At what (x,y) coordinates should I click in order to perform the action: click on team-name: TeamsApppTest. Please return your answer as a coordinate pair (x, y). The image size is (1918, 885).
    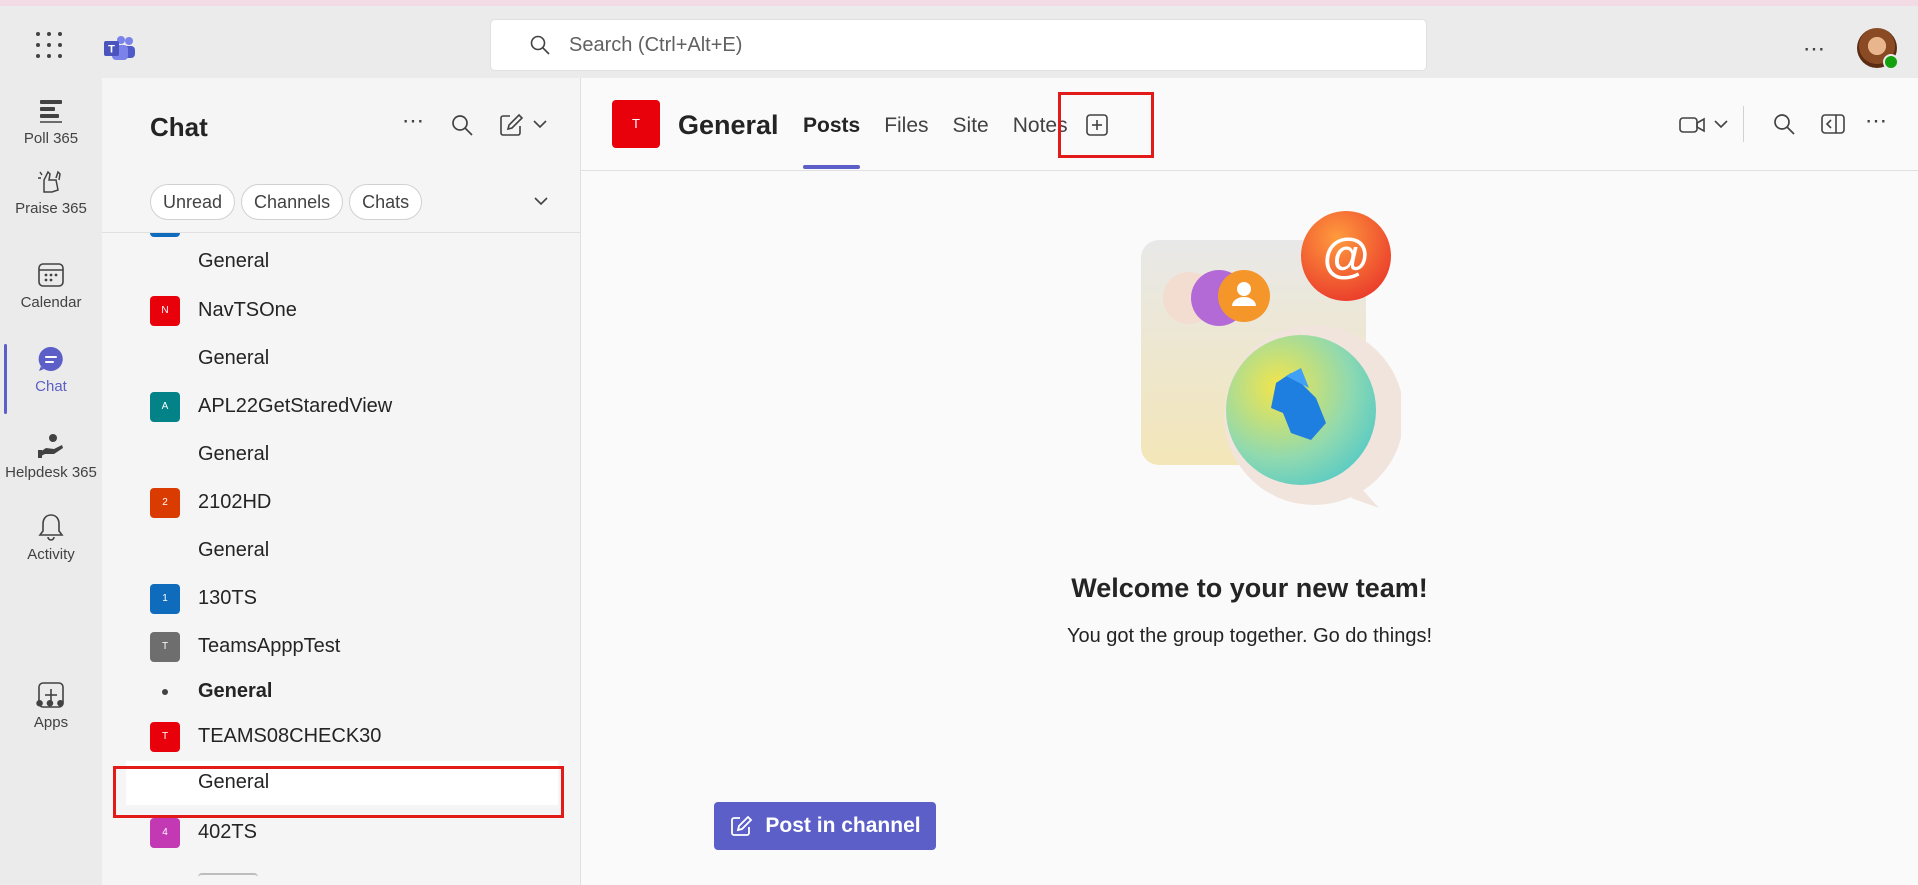
    Looking at the image, I should click on (269, 646).